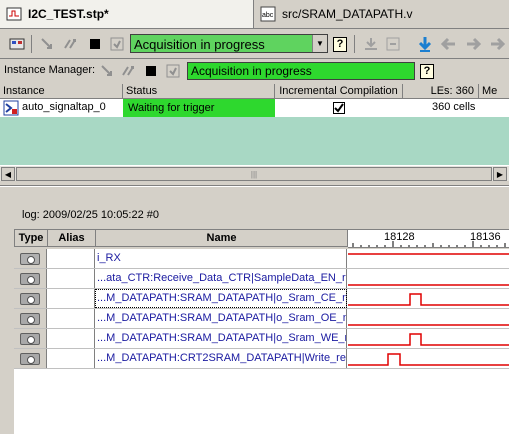  Describe the element at coordinates (71, 238) in the screenshot. I see `column-header-alias: Alias` at that location.